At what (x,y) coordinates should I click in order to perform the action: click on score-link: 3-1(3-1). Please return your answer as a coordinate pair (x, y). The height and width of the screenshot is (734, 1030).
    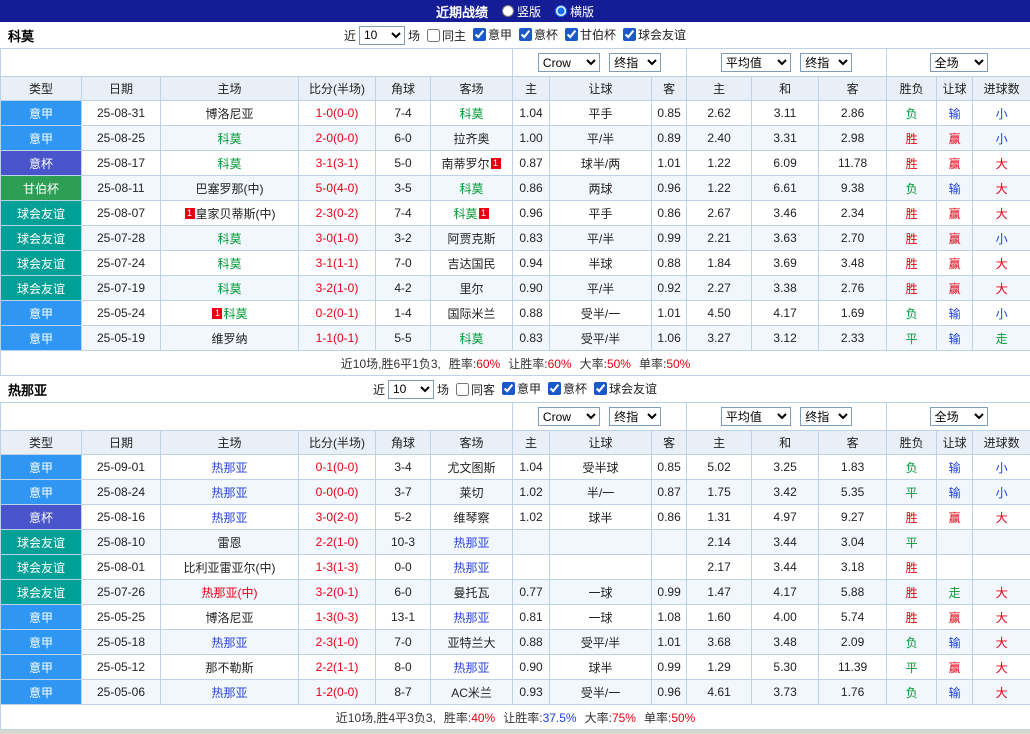
    Looking at the image, I should click on (337, 163).